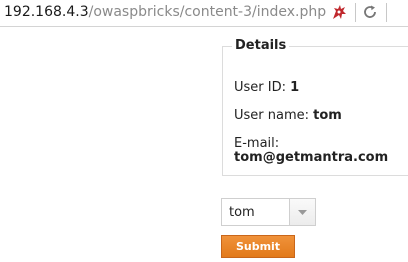  What do you see at coordinates (261, 46) in the screenshot?
I see `details-legend: Details` at bounding box center [261, 46].